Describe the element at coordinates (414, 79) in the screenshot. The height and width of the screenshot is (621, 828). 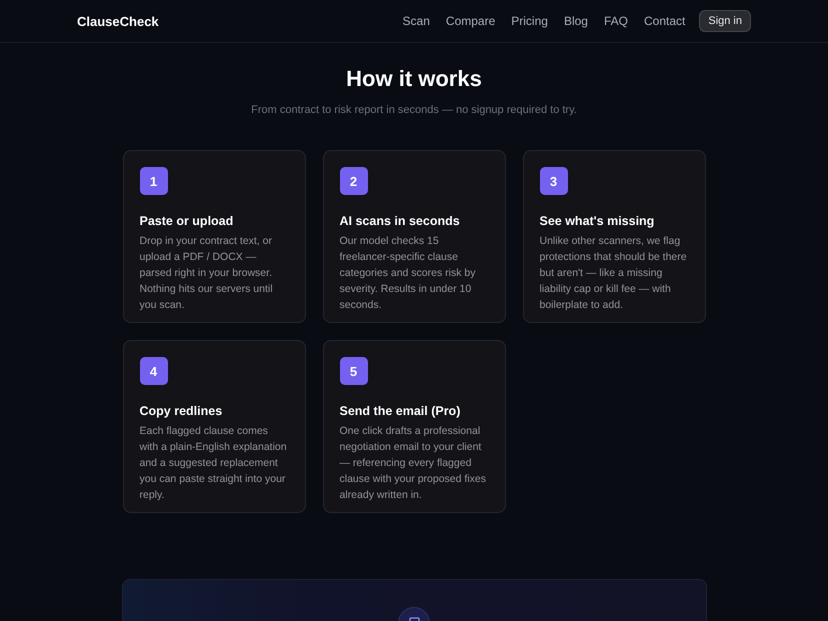
I see `section-title: How it works` at that location.